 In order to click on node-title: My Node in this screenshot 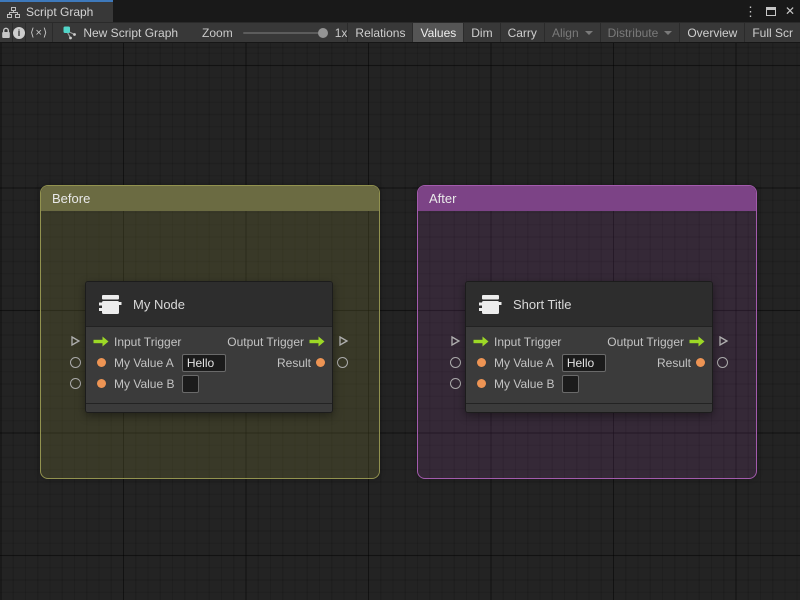, I will do `click(159, 304)`.